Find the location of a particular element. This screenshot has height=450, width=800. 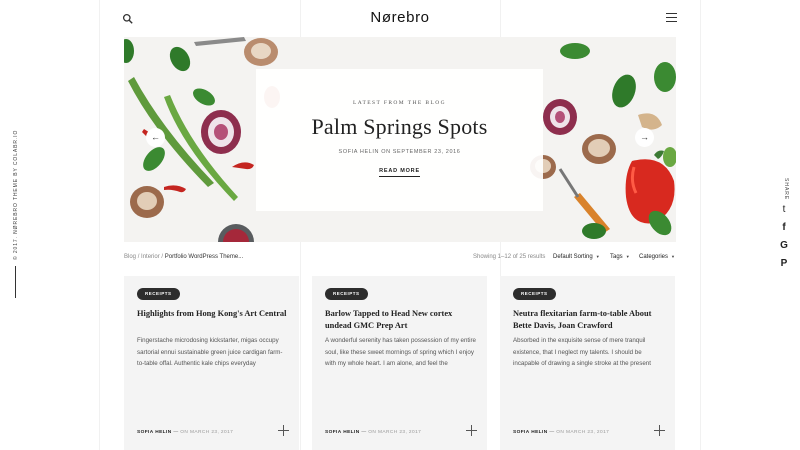

breadcrumb-item-blog: Blog is located at coordinates (130, 257).